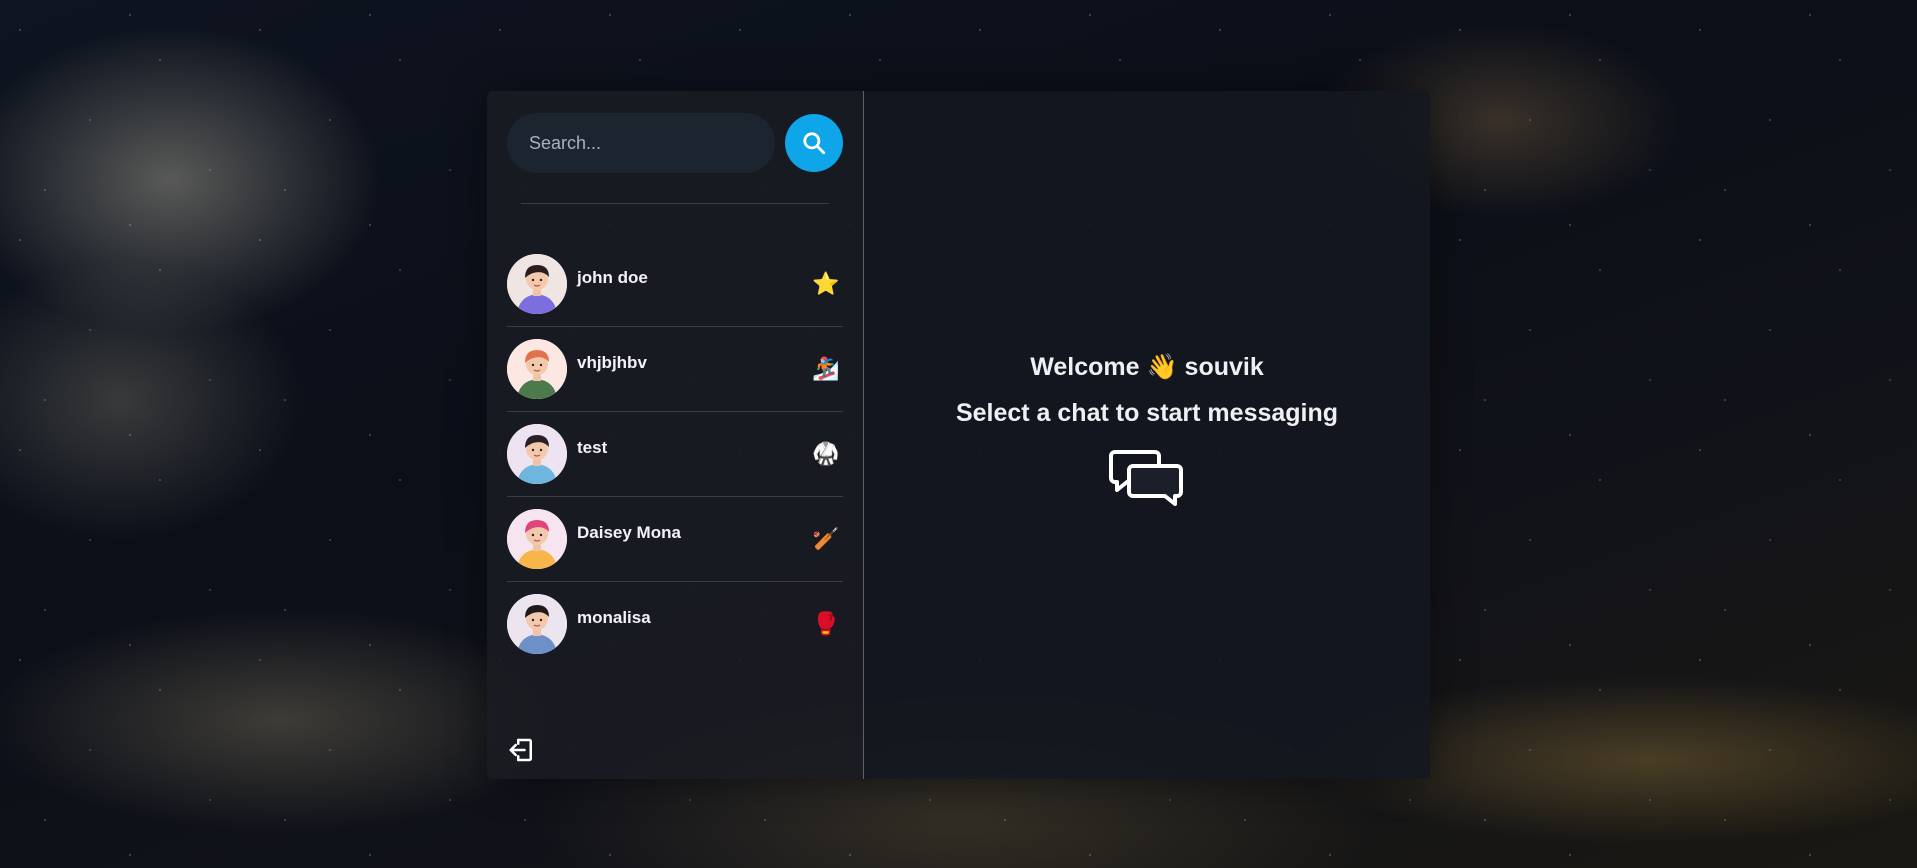  I want to click on conversation-emoji: 🏂, so click(826, 368).